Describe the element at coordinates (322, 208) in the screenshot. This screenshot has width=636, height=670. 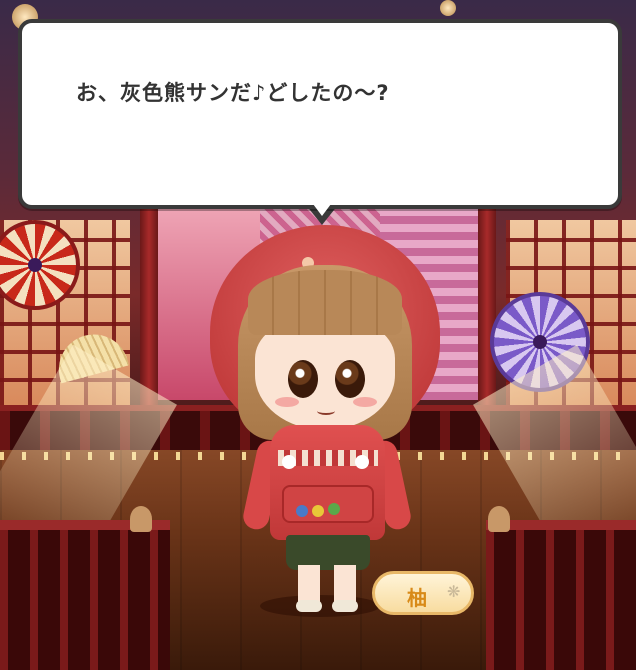
I see `dialog-tail` at that location.